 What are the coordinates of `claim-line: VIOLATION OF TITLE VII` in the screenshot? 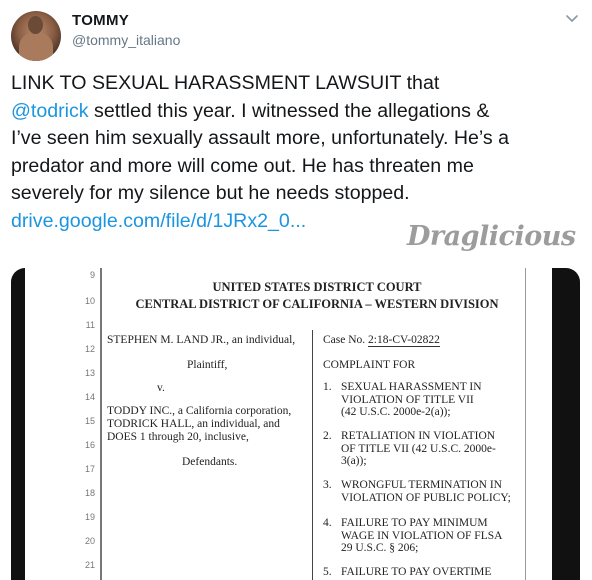 It's located at (407, 399).